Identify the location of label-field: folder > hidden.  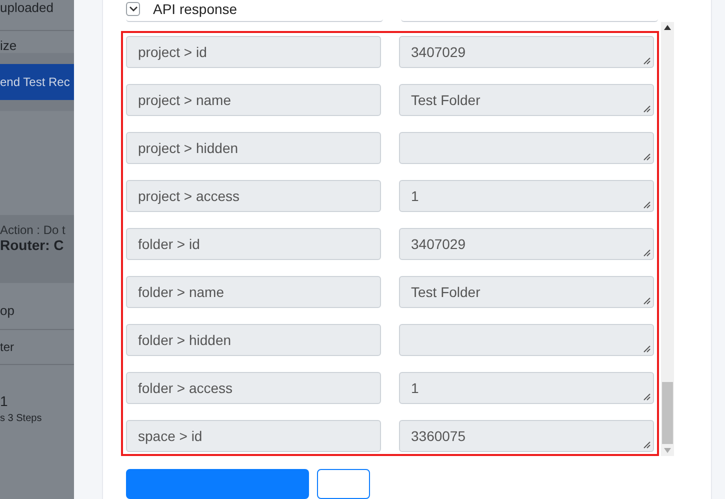
(253, 340).